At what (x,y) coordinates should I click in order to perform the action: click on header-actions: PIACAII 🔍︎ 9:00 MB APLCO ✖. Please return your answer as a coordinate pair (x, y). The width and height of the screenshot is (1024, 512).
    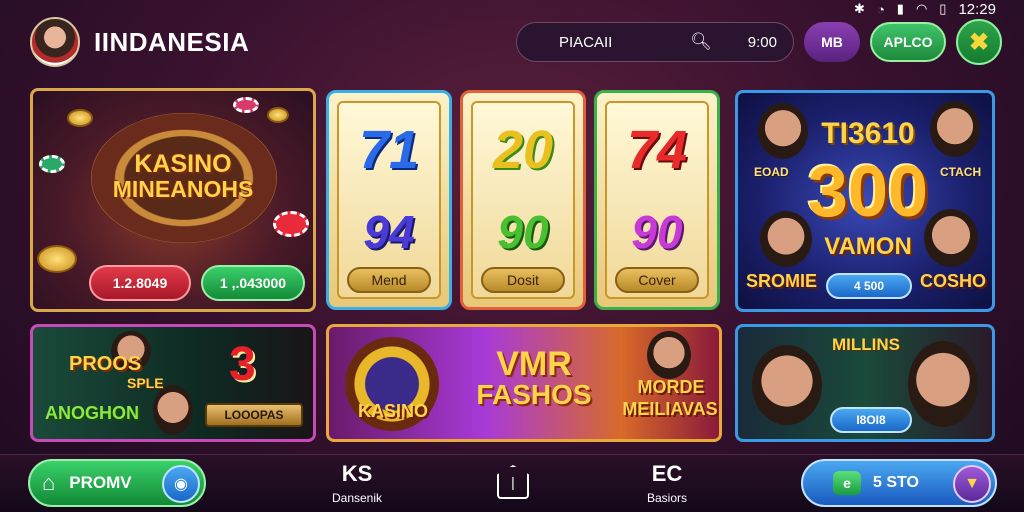
    Looking at the image, I should click on (759, 42).